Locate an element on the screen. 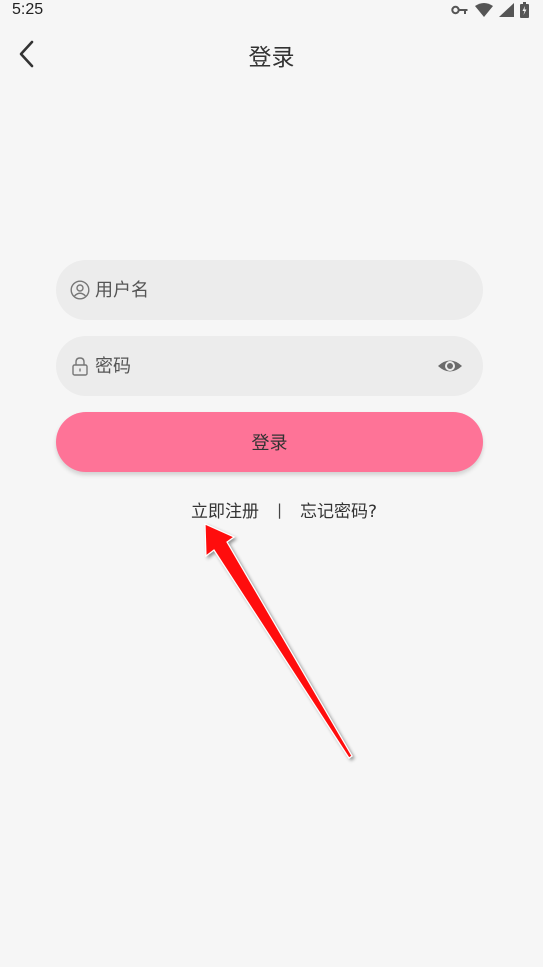 Image resolution: width=543 pixels, height=967 pixels. auth-links: 立即注册 | 忘记密码? is located at coordinates (271, 510).